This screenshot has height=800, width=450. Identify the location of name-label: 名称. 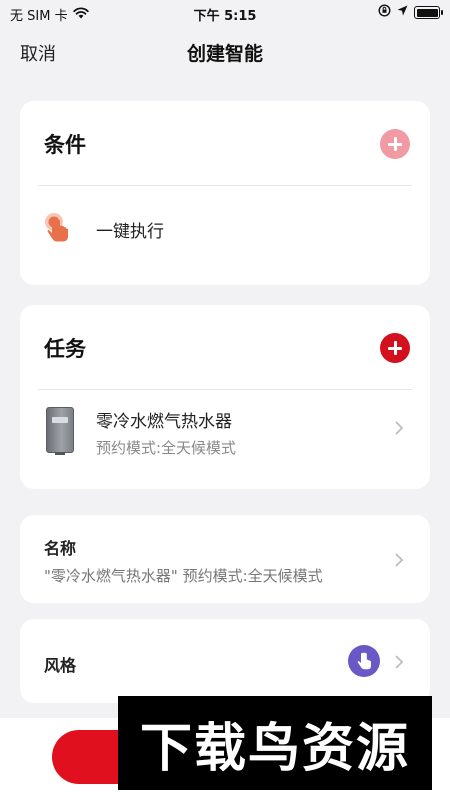
(60, 548).